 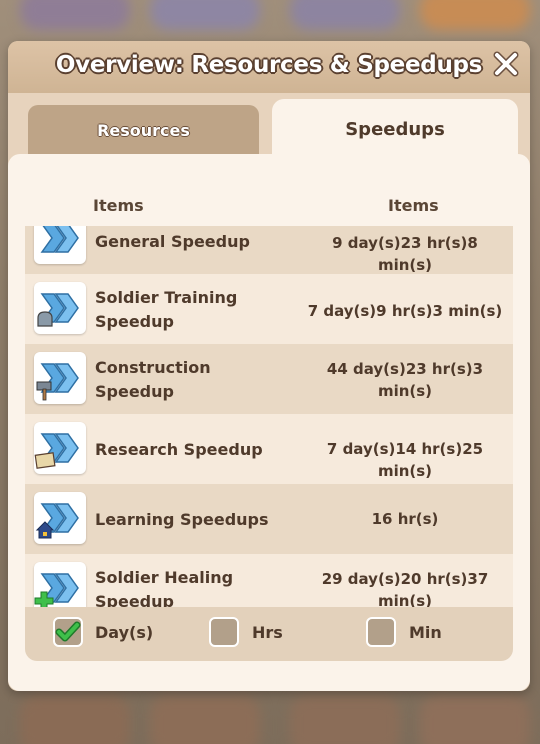 I want to click on tab-resources-label: Resources, so click(x=143, y=130).